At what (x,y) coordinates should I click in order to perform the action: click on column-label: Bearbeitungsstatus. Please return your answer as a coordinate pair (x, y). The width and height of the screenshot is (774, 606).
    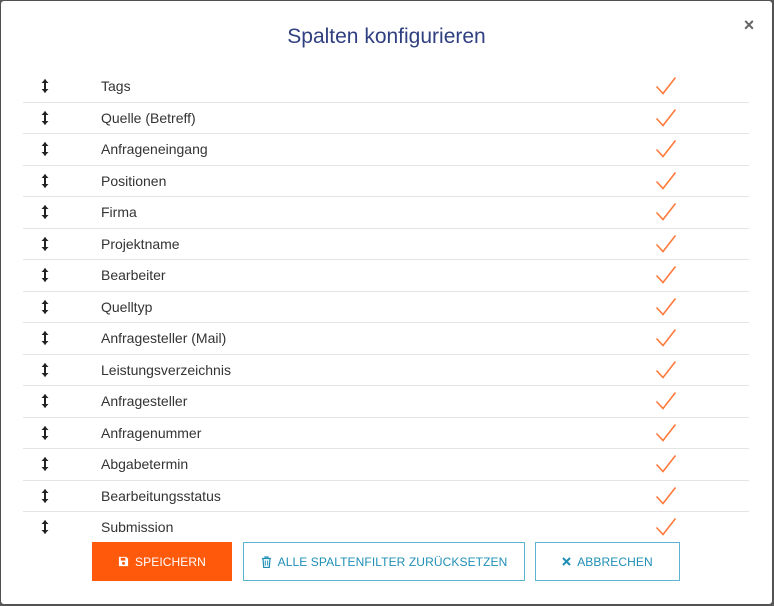
    Looking at the image, I should click on (161, 495).